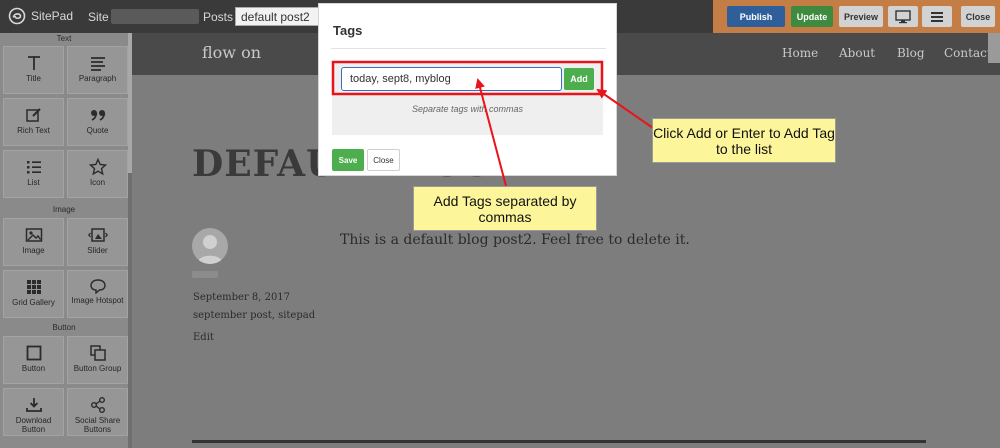 This screenshot has height=448, width=1000. Describe the element at coordinates (911, 53) in the screenshot. I see `nav-blog: Blog` at that location.